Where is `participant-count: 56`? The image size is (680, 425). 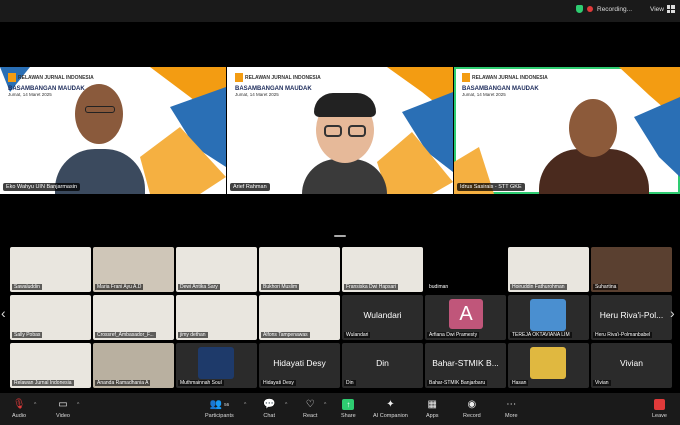
participant-count: 56 is located at coordinates (227, 404).